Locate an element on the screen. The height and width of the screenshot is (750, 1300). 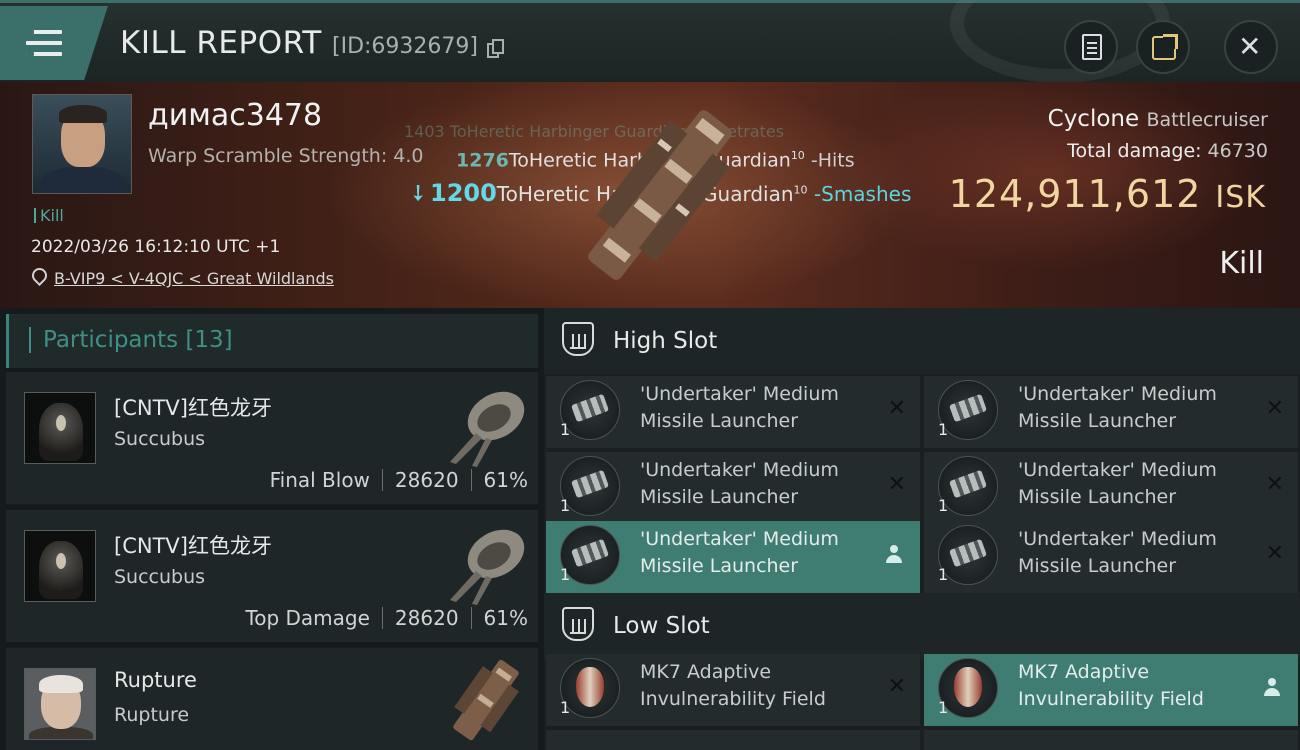
participant-row: [CNTV]红色龙牙 Succubus Top Damage 28620 61% is located at coordinates (272, 576).